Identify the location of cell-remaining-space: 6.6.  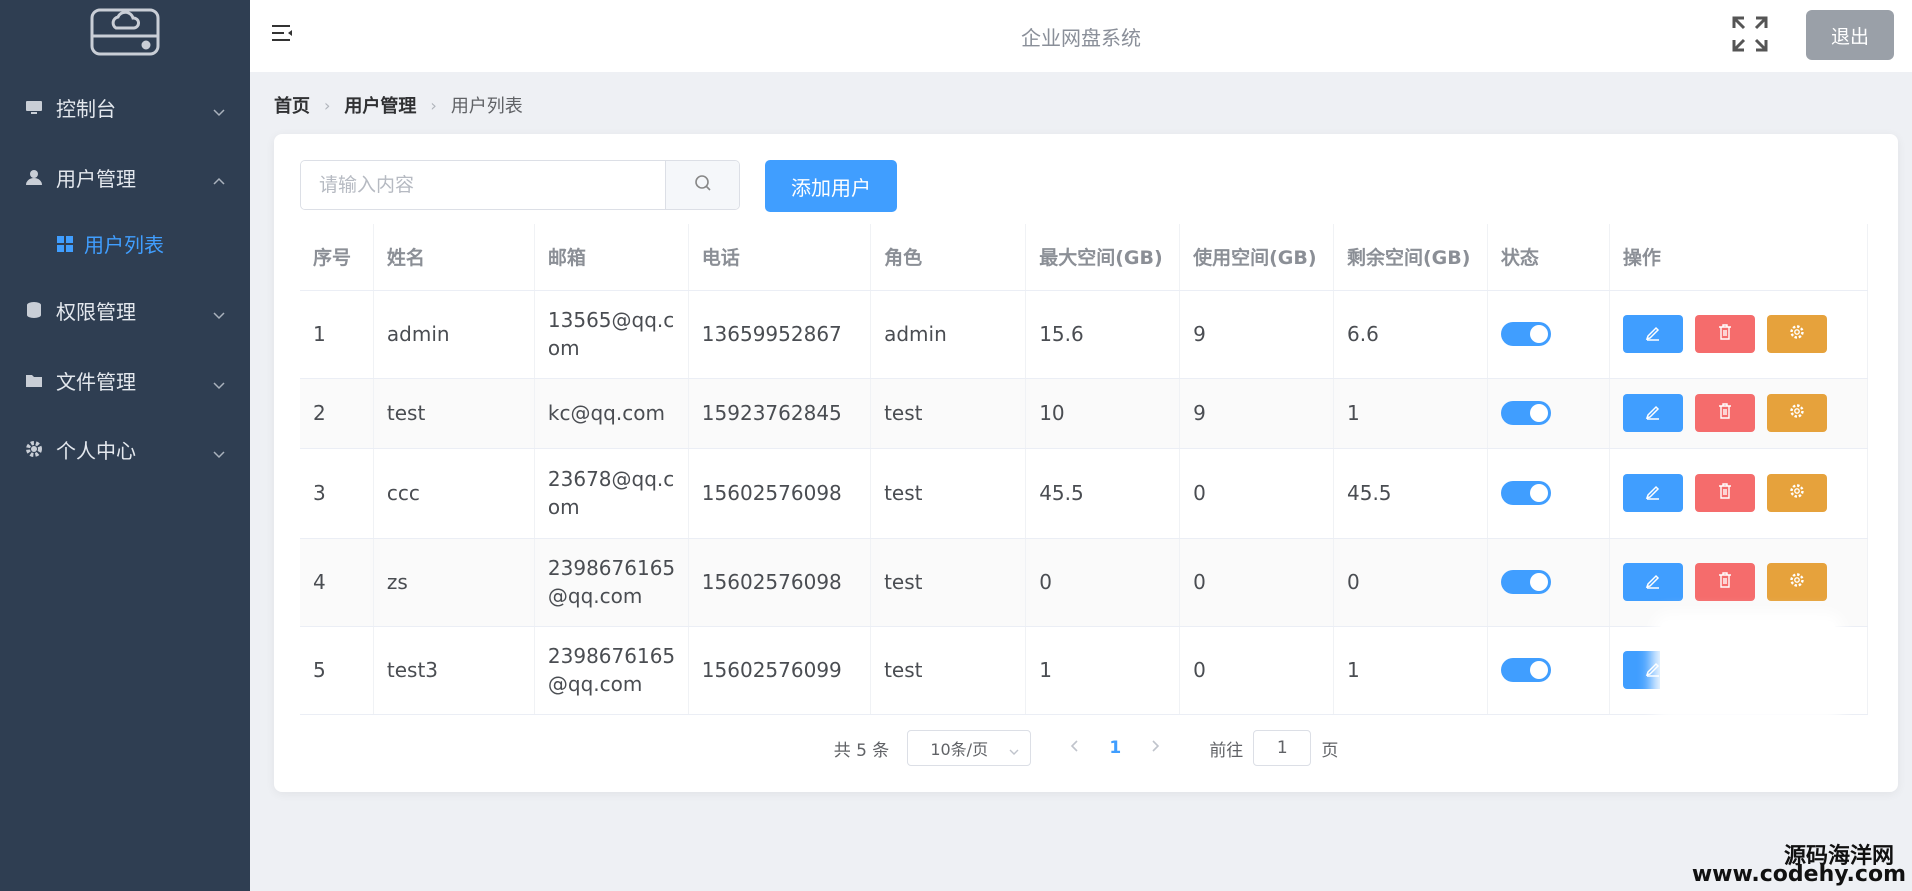
(1410, 334).